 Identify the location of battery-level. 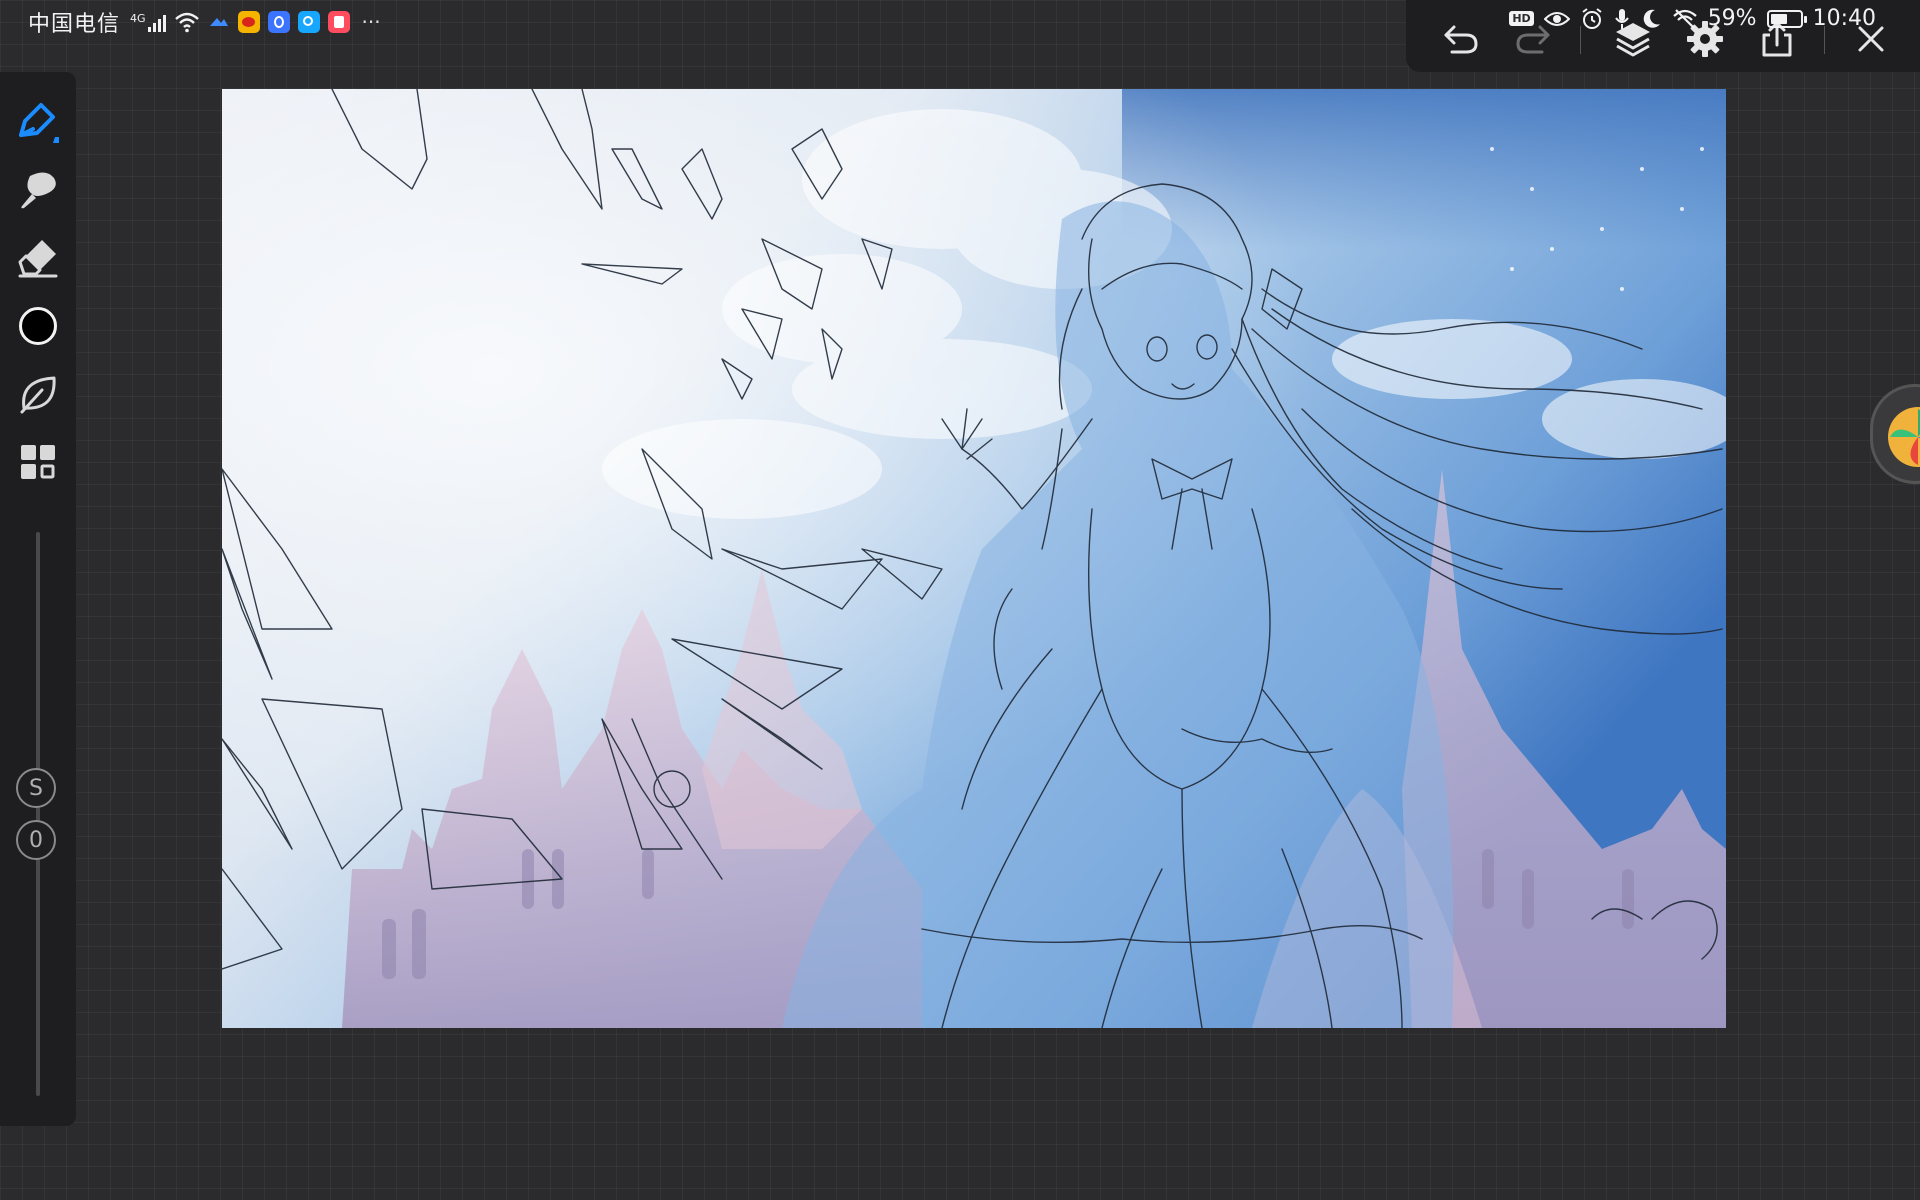
(1779, 18).